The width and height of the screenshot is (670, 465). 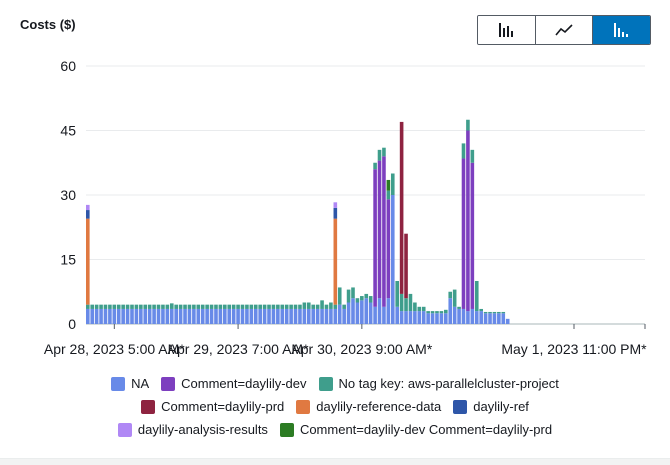 What do you see at coordinates (379, 406) in the screenshot?
I see `legend-label: daylily-reference-data` at bounding box center [379, 406].